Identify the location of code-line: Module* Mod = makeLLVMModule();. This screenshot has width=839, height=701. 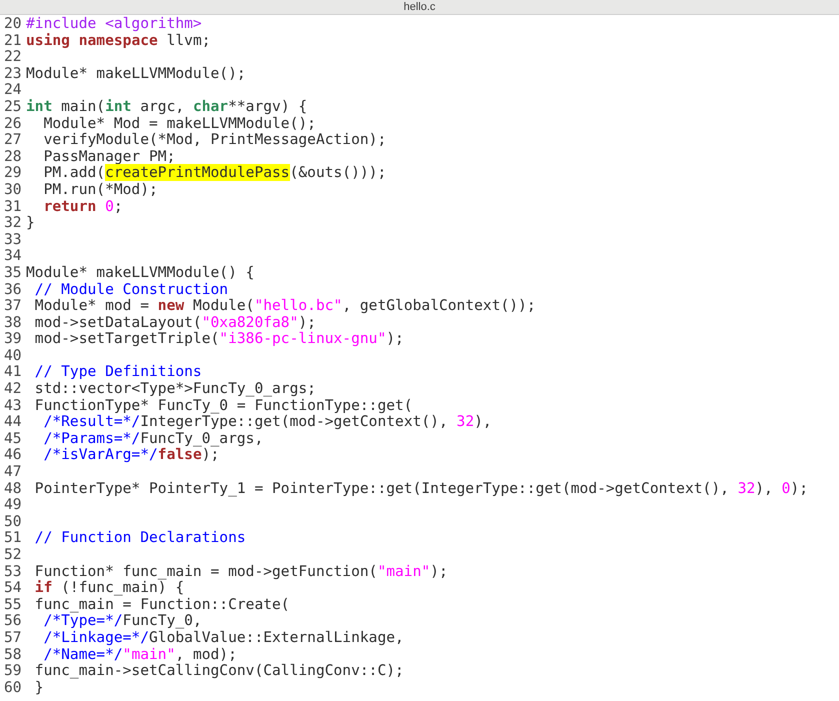
(179, 124).